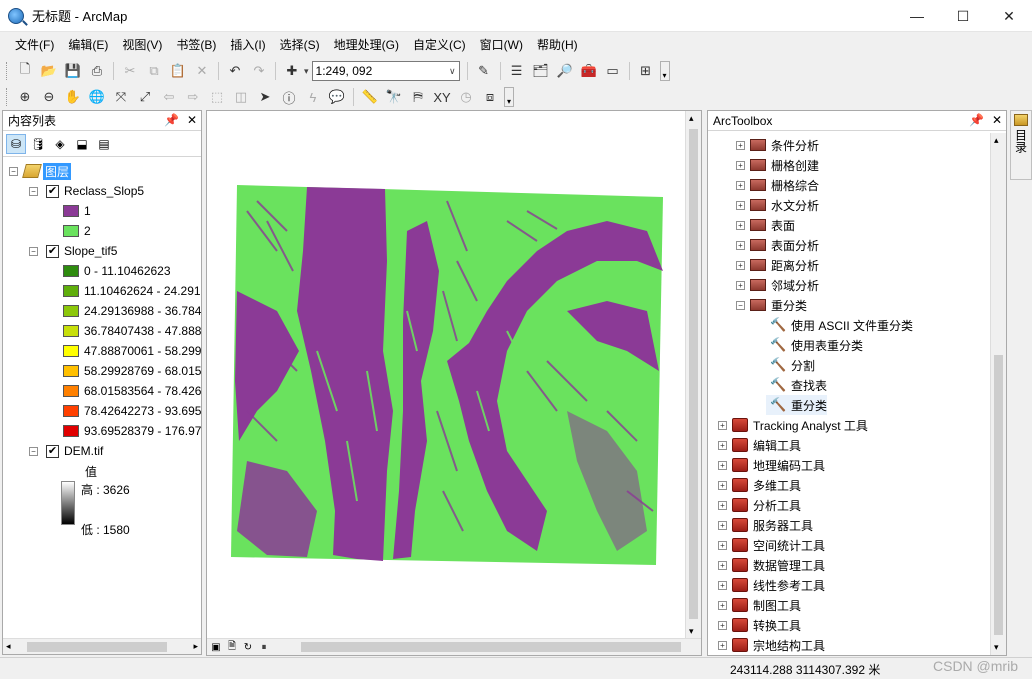 This screenshot has height=679, width=1032. What do you see at coordinates (646, 71) in the screenshot?
I see `modelbuilder-icon: ⊞` at bounding box center [646, 71].